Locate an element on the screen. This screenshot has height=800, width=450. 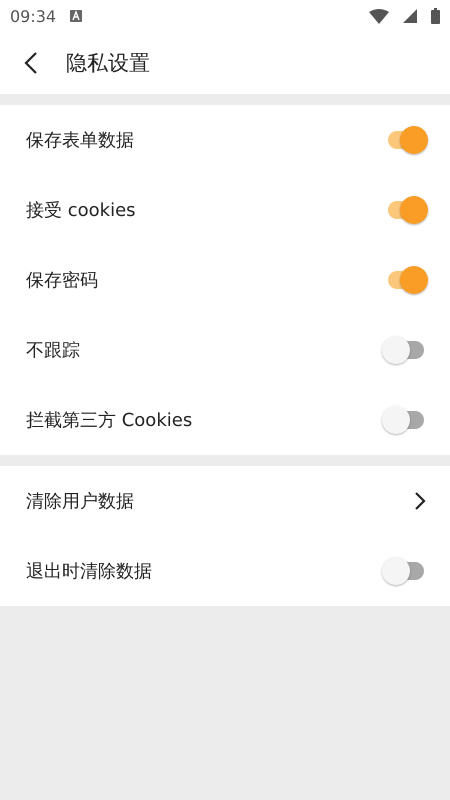
battery-icon is located at coordinates (435, 16).